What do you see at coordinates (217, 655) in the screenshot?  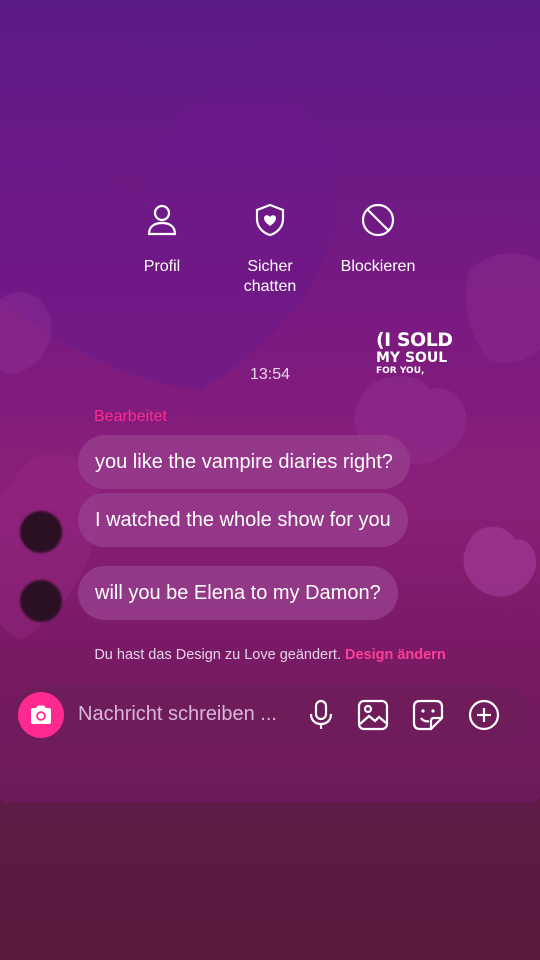 I see `notice-text: Du hast das Design zu Love geändert.` at bounding box center [217, 655].